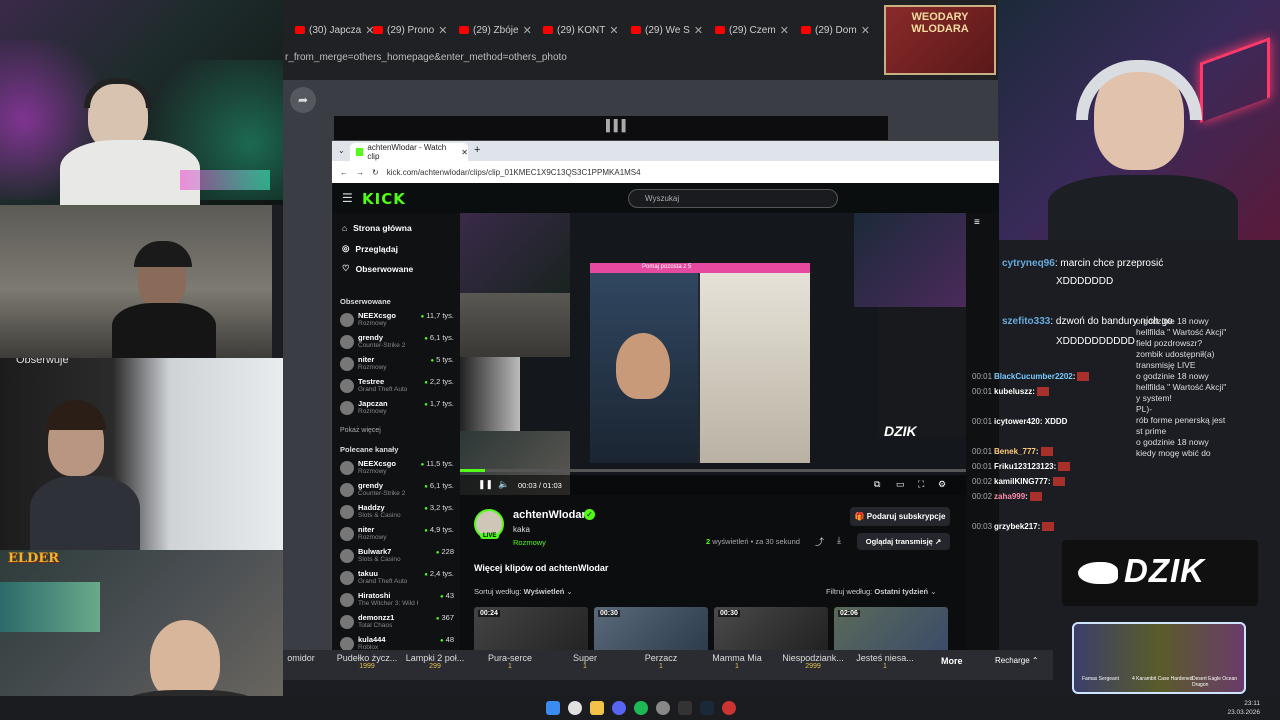 The image size is (1280, 720). Describe the element at coordinates (397, 556) in the screenshot. I see `recommended-channel: Bulwark7Slots & Casino228` at that location.